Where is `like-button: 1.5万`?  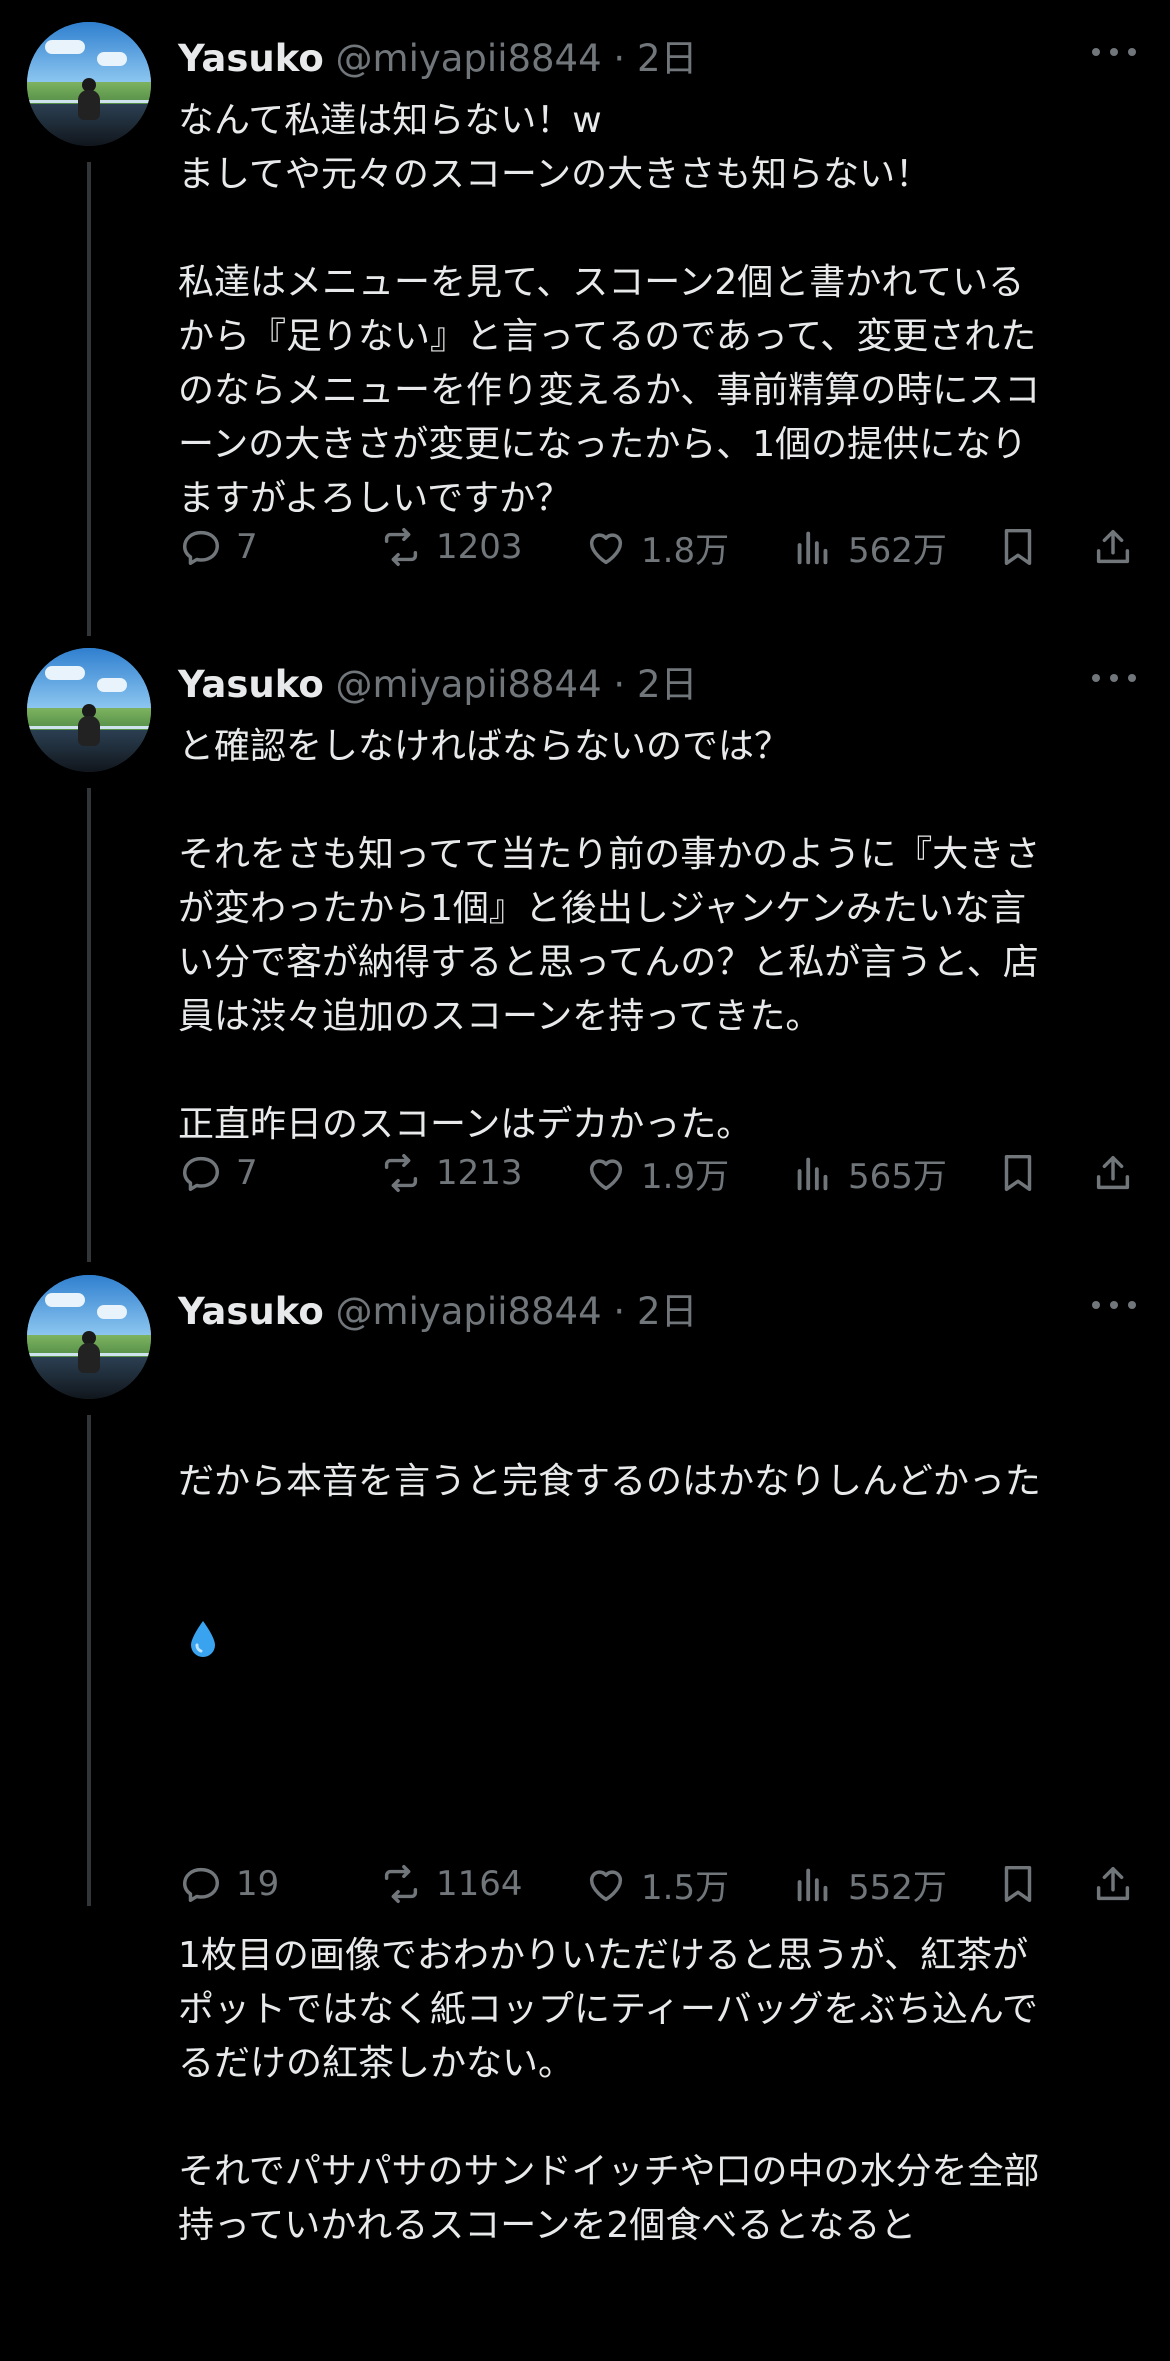
like-button: 1.5万 is located at coordinates (656, 1884).